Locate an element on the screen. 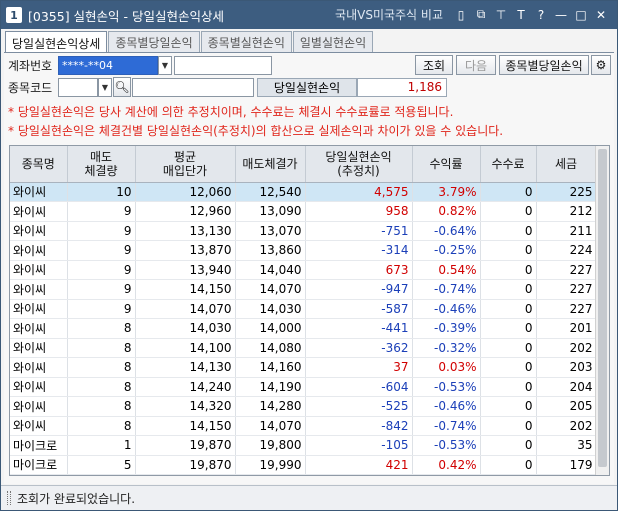  table-row: 마이크로 5 19,870 19,990 421 0.42% 0 179 is located at coordinates (303, 465).